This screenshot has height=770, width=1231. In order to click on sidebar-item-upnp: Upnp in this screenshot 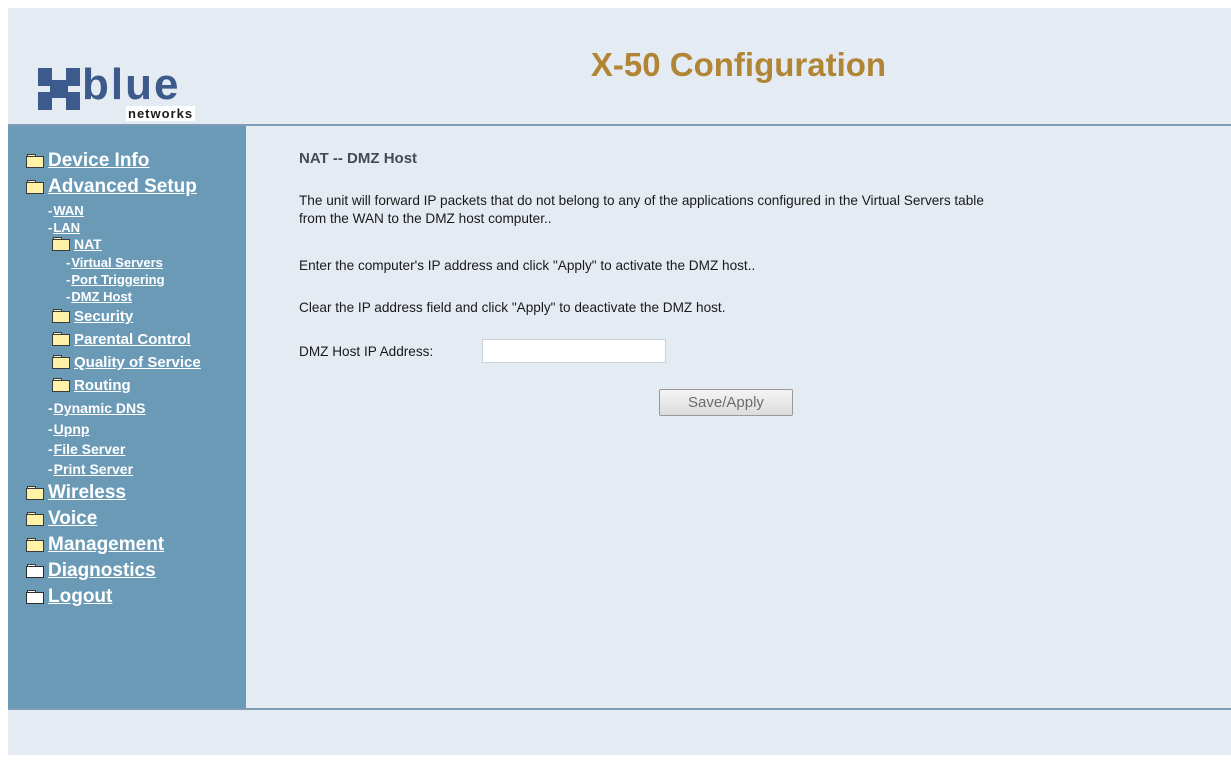, I will do `click(69, 429)`.